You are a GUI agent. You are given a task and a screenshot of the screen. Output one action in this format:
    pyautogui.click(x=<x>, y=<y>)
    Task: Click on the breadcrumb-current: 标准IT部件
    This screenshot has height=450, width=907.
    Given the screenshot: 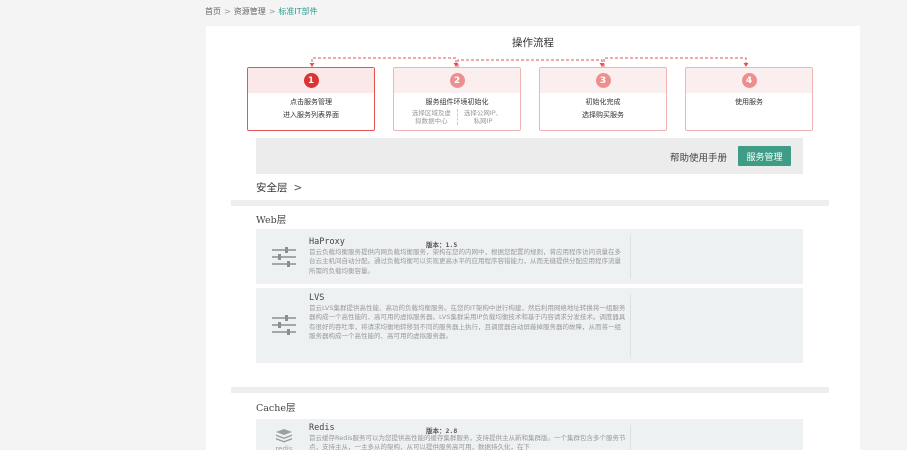 What is the action you would take?
    pyautogui.click(x=298, y=11)
    